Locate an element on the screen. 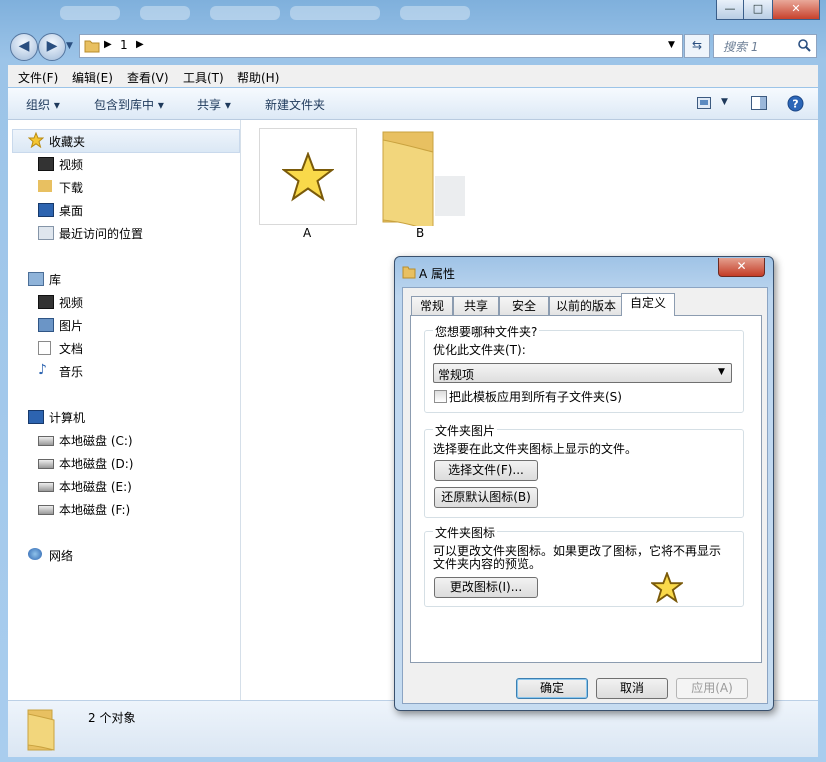  tab-sharing: 共享 is located at coordinates (476, 305).